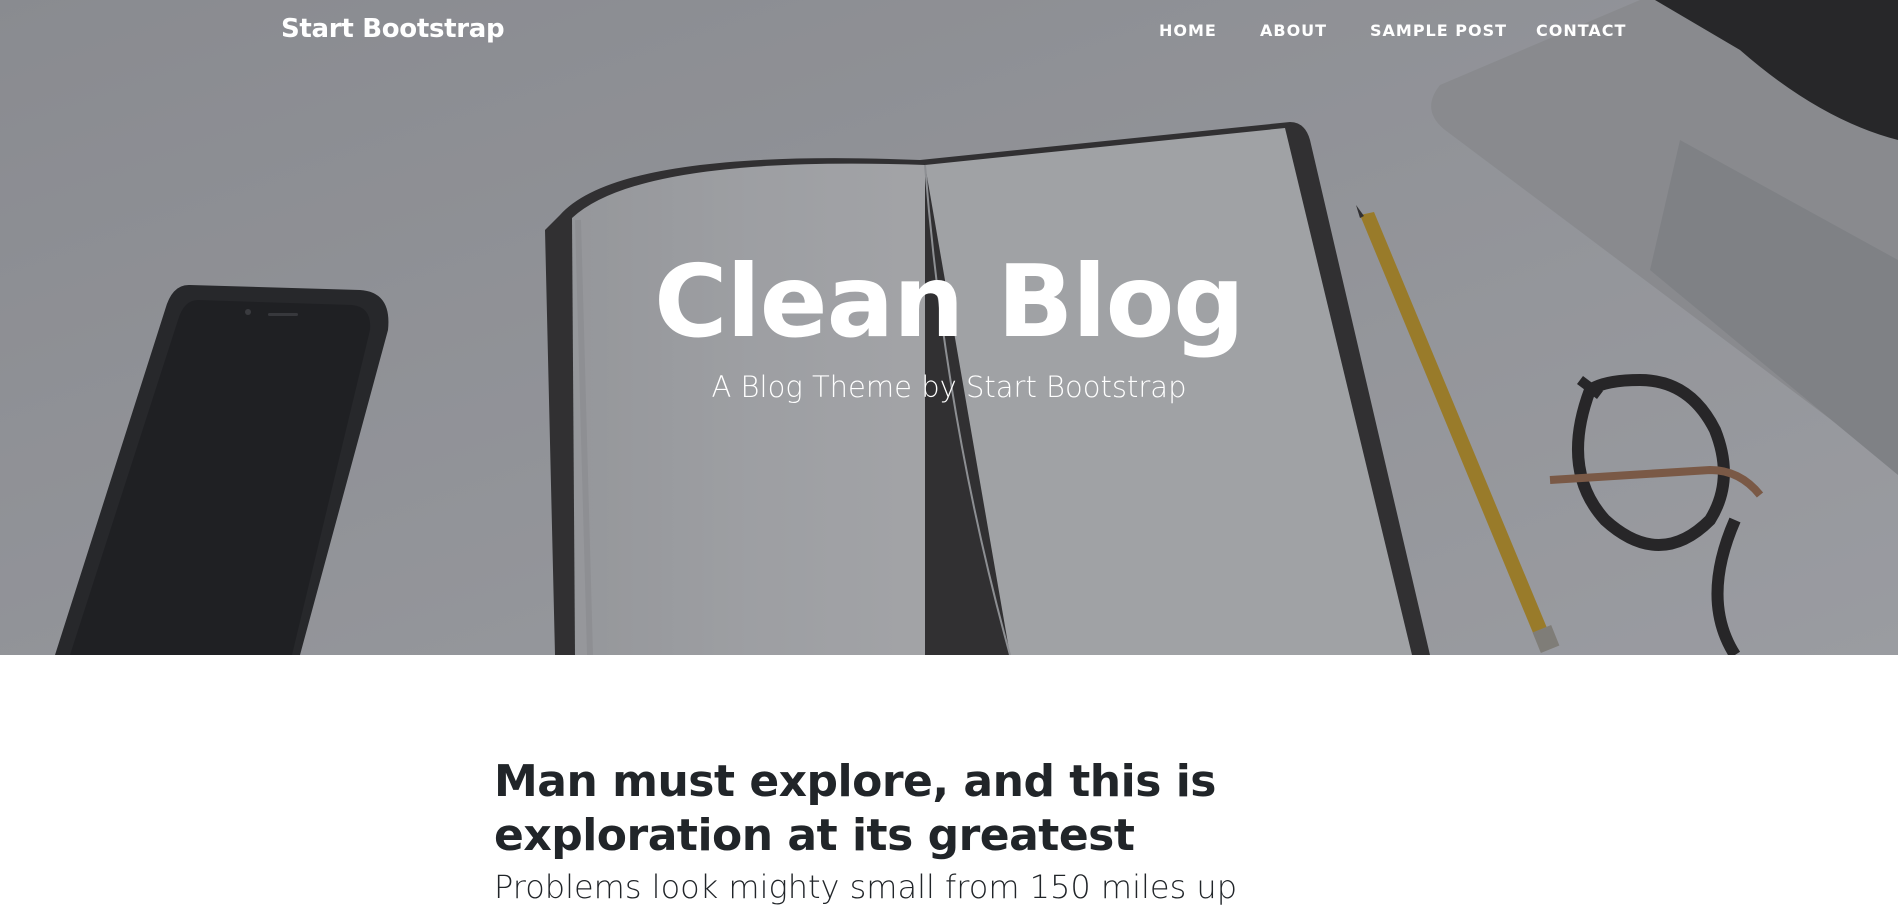 Image resolution: width=1898 pixels, height=907 pixels. I want to click on nav-home-link: HOME, so click(1188, 30).